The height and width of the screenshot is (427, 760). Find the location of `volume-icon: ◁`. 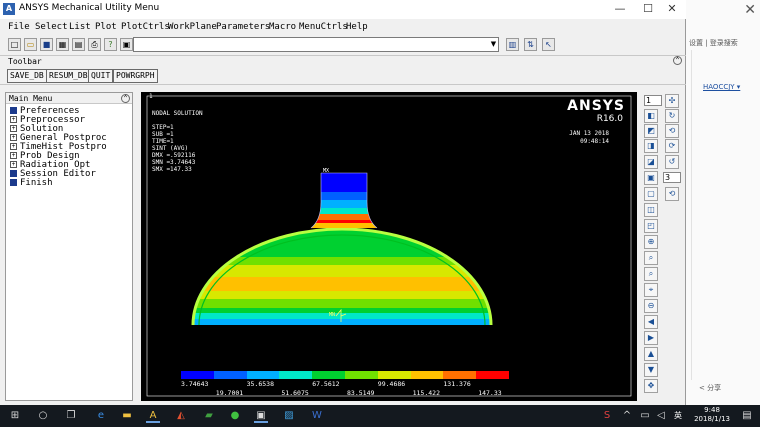

volume-icon: ◁ is located at coordinates (661, 416).